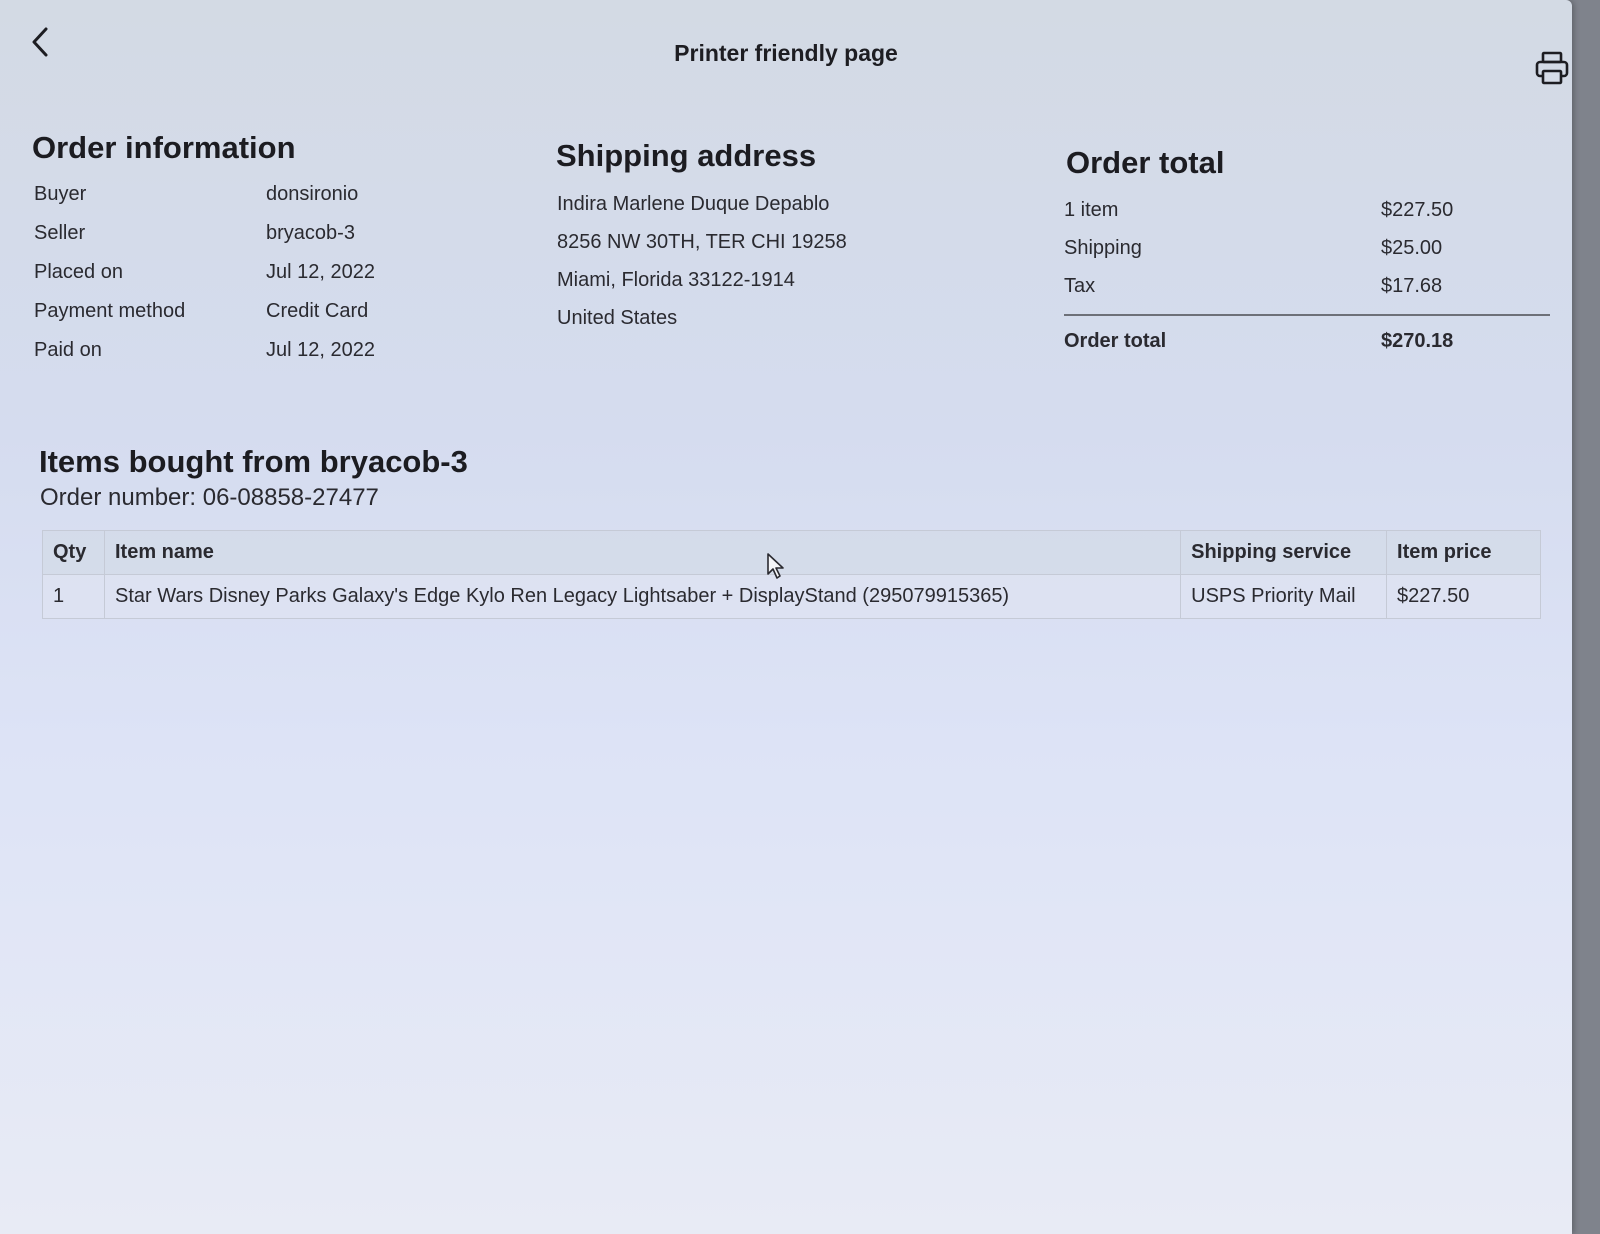 The width and height of the screenshot is (1600, 1234). I want to click on total-row-tax: Tax $17.68, so click(1307, 286).